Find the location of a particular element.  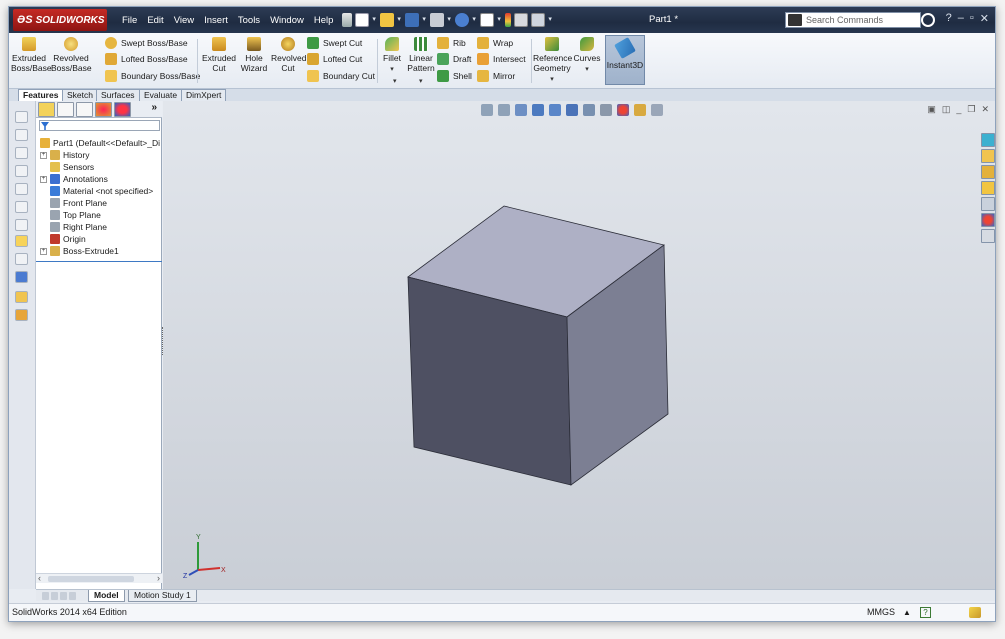

fillet-button: Fillet ▾ is located at coordinates (392, 56).